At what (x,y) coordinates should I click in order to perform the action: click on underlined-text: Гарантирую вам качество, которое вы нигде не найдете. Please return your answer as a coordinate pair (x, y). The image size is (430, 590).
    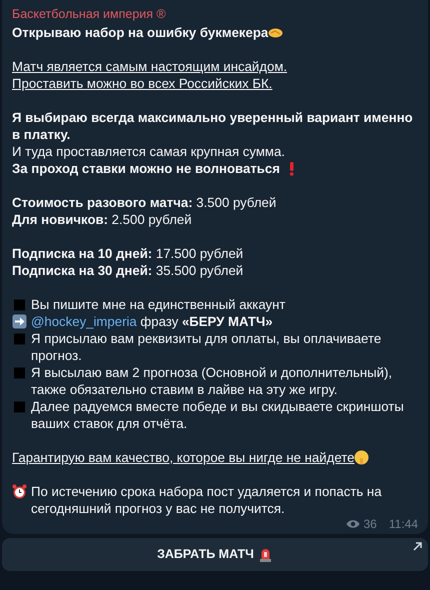
    Looking at the image, I should click on (183, 457).